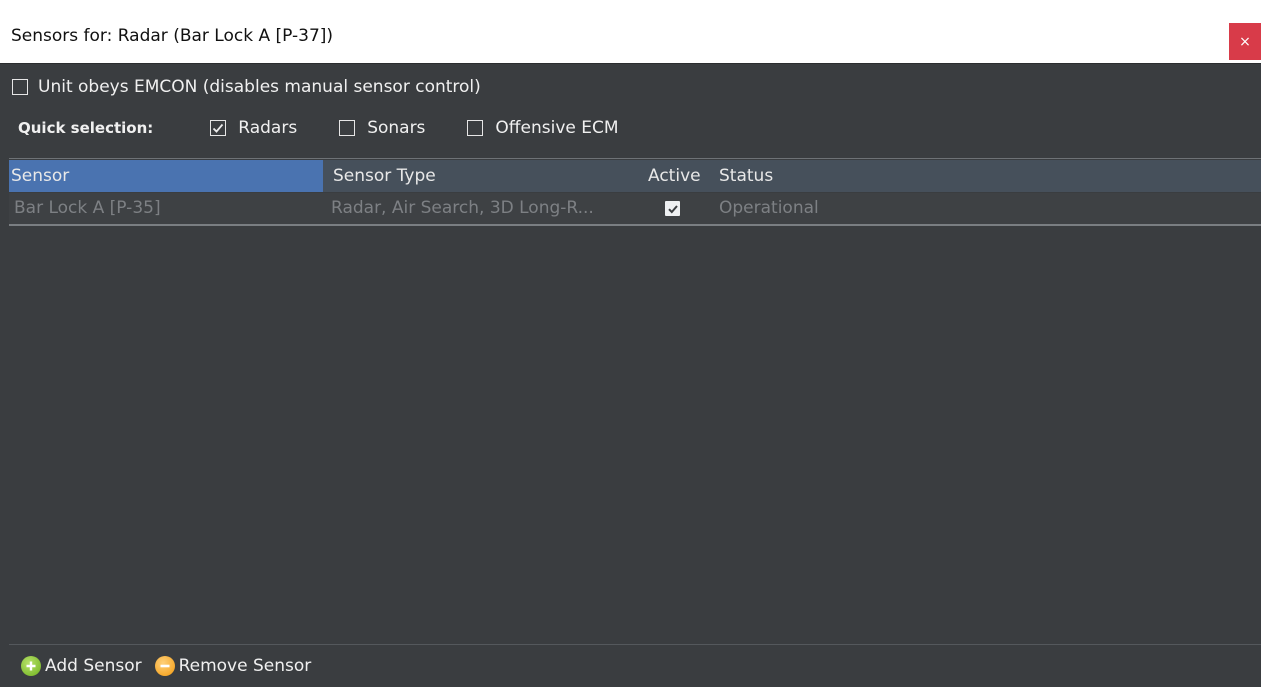 This screenshot has width=1261, height=687. I want to click on remove-sensor-label: Remove Sensor, so click(245, 666).